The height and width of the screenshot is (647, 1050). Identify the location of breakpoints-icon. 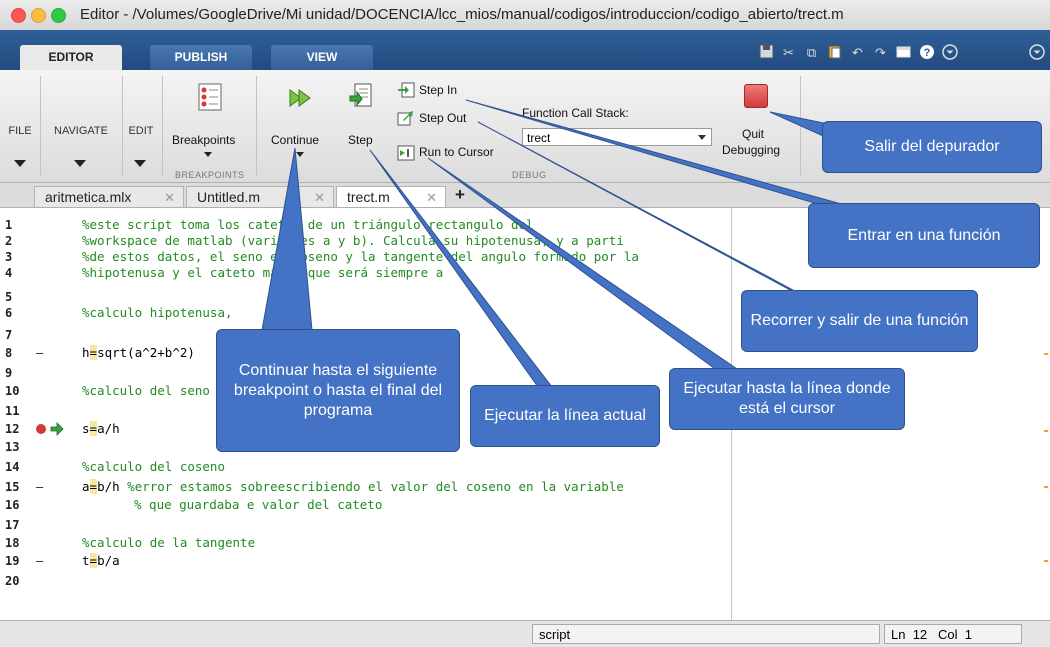
(210, 99).